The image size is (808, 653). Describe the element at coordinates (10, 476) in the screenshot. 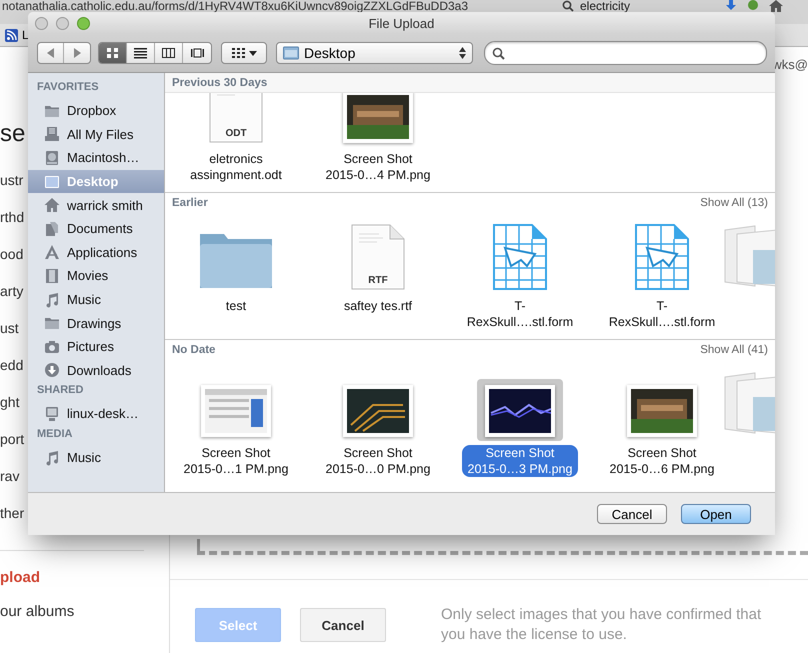

I see `nav-link: rav` at that location.